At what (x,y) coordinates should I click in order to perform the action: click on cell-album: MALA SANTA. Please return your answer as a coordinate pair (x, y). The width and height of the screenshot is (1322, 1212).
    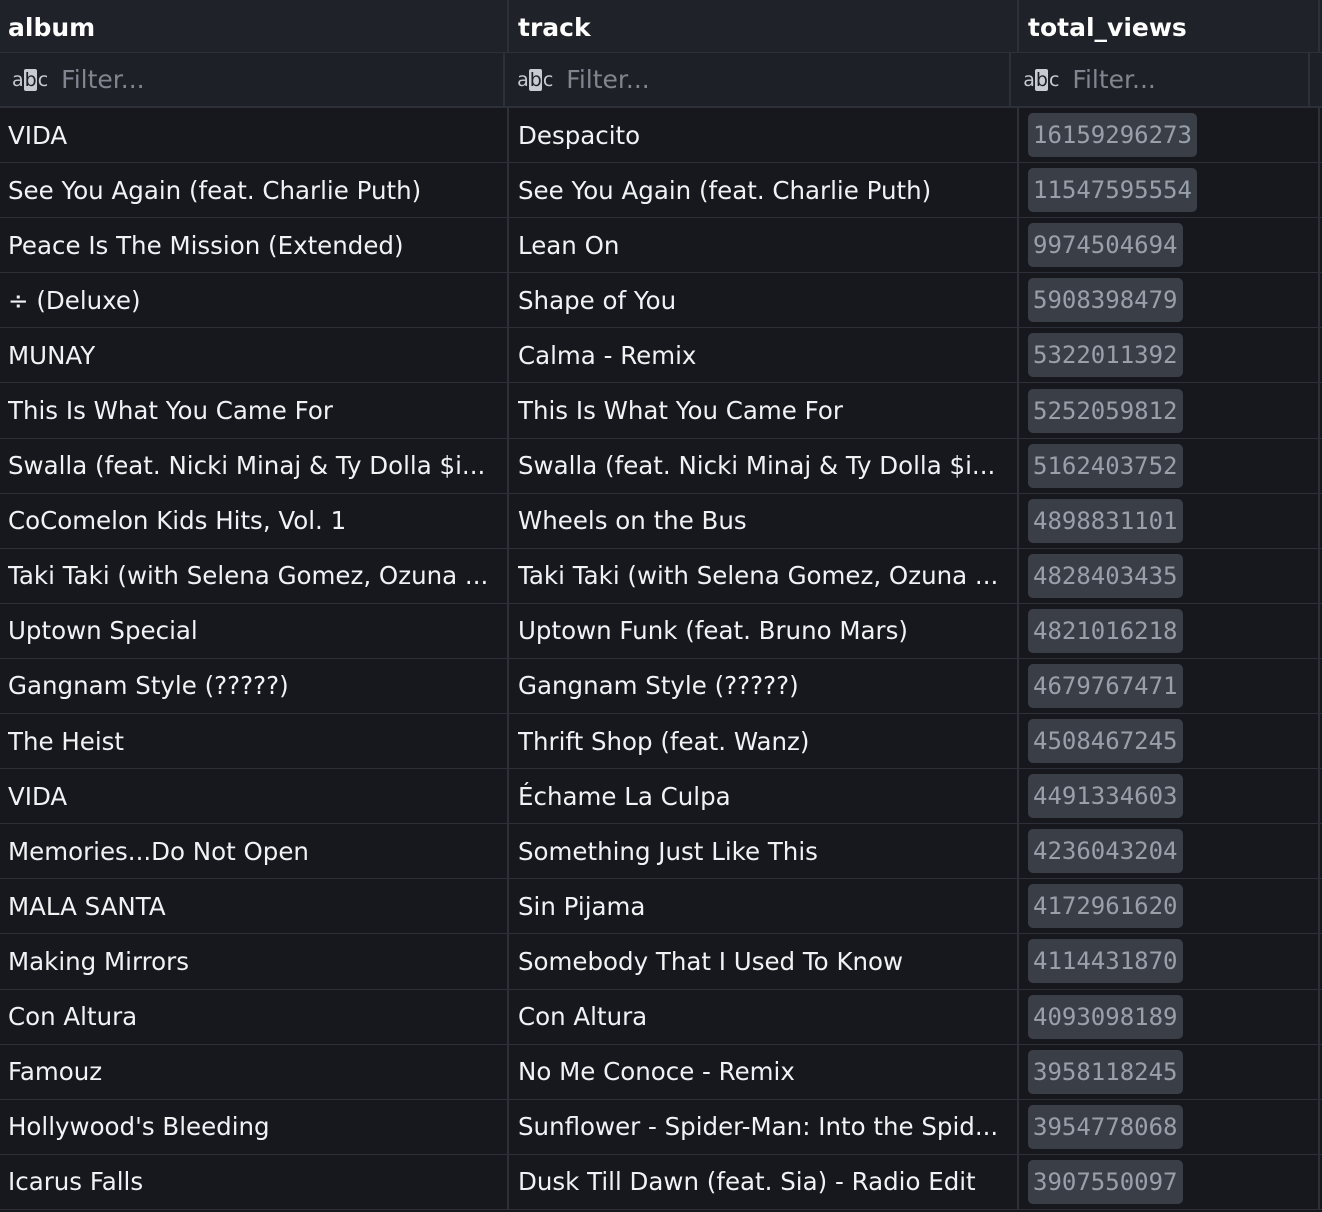
    Looking at the image, I should click on (254, 906).